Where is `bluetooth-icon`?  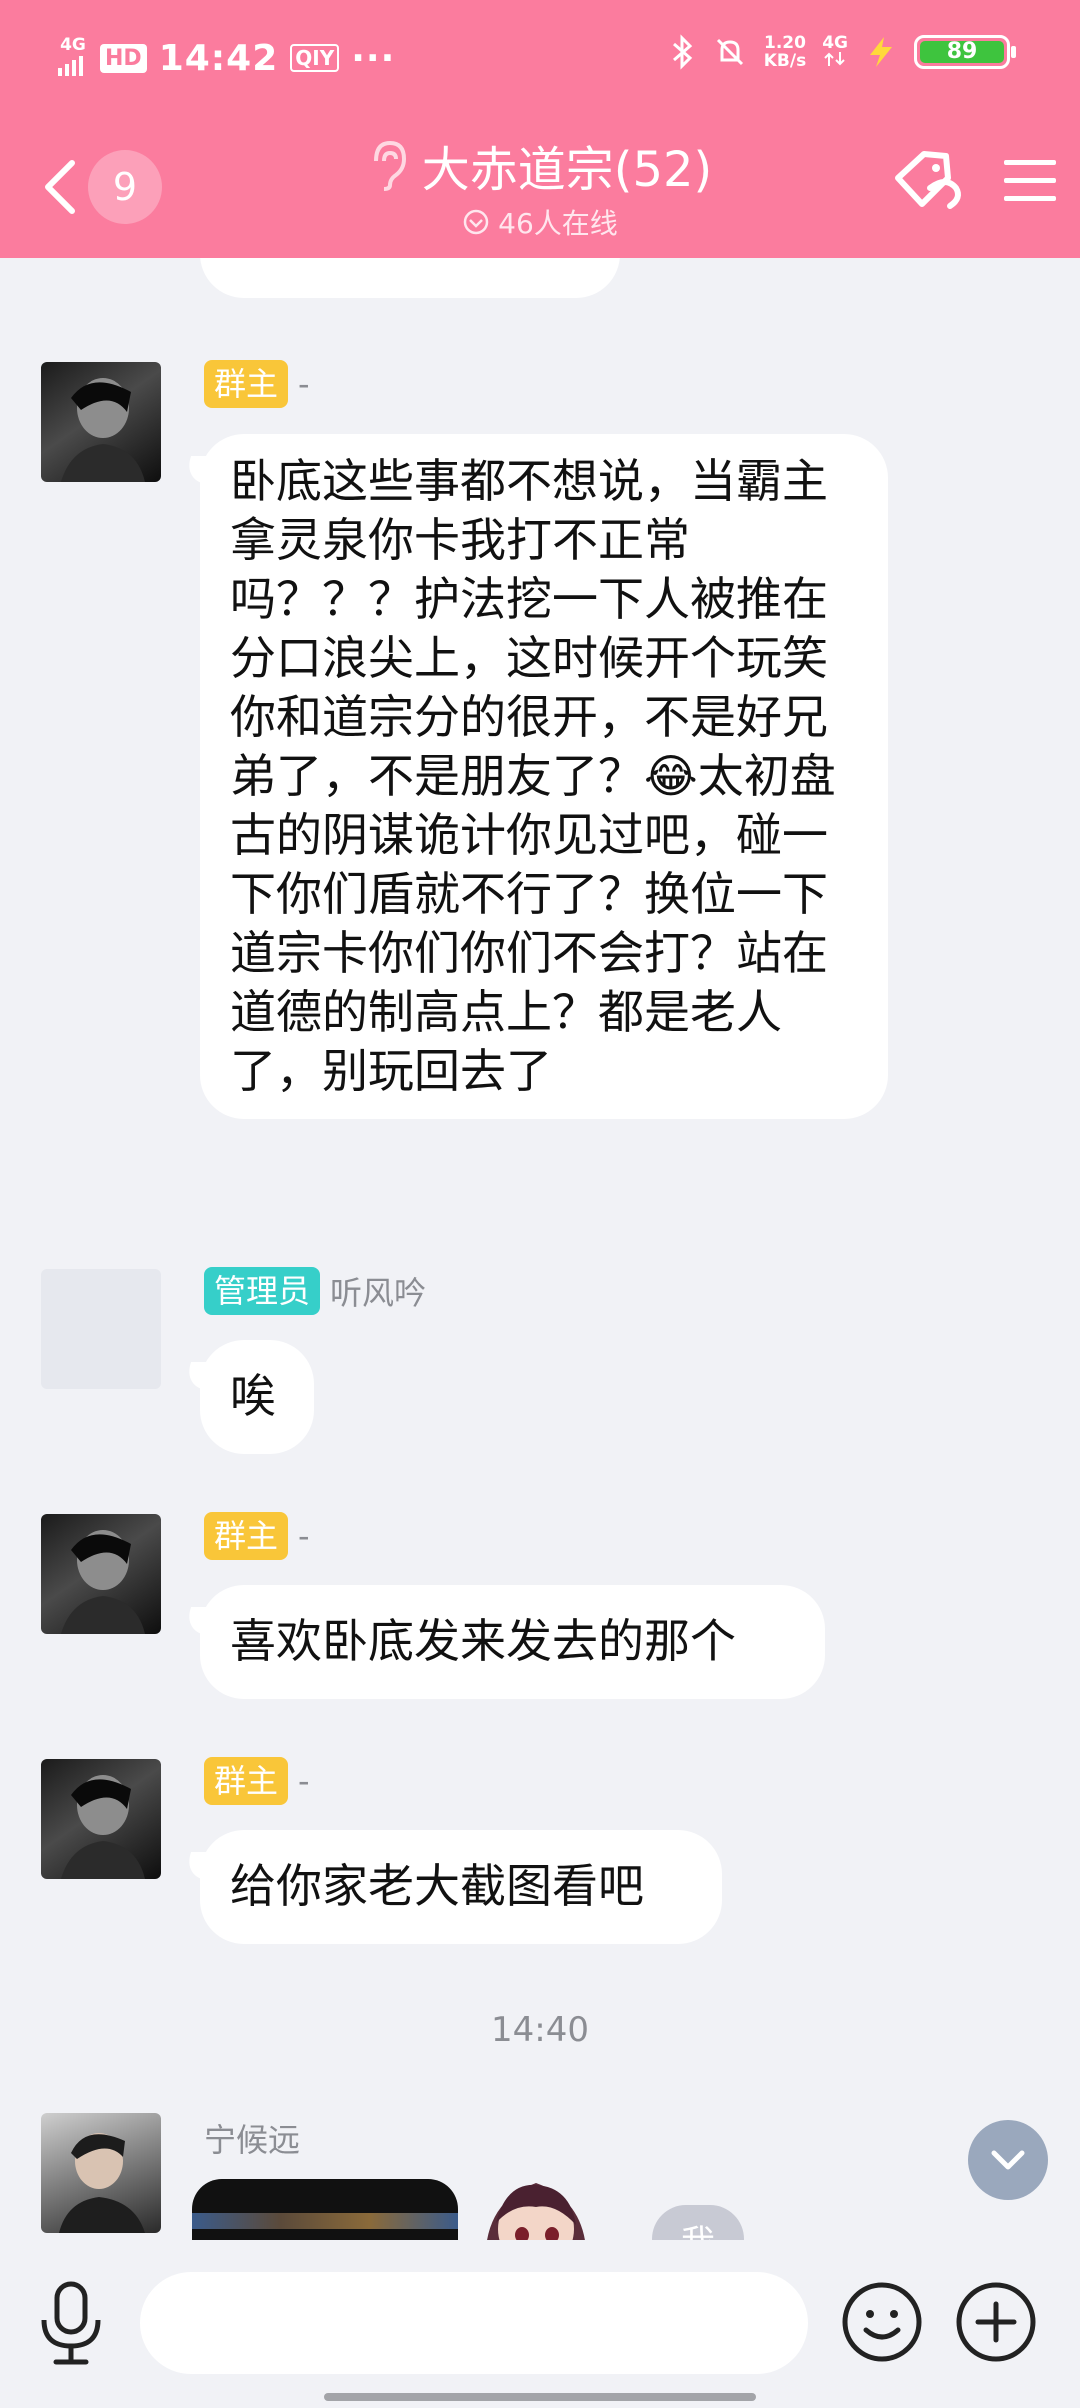
bluetooth-icon is located at coordinates (682, 52).